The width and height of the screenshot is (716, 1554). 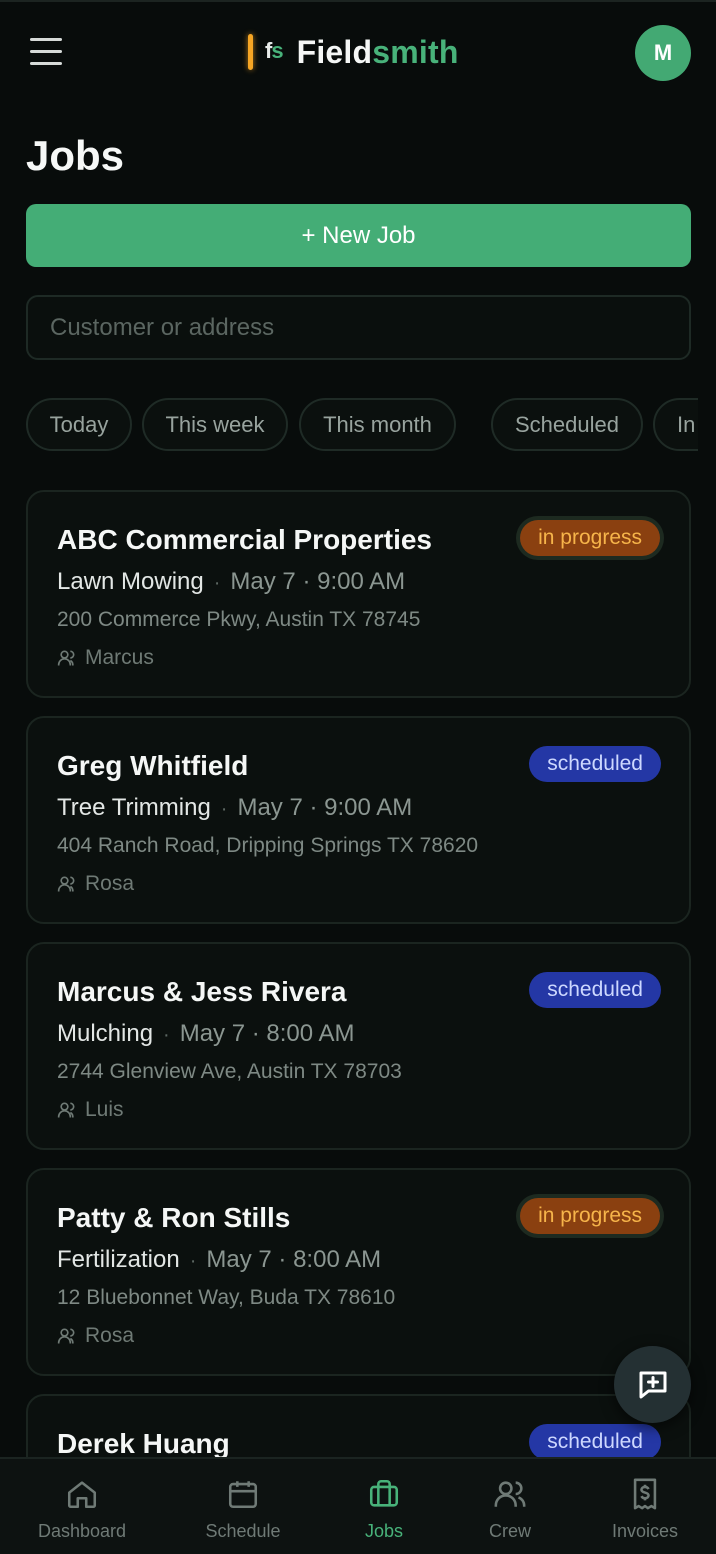 I want to click on filter-chip-in-progress: In, so click(x=675, y=424).